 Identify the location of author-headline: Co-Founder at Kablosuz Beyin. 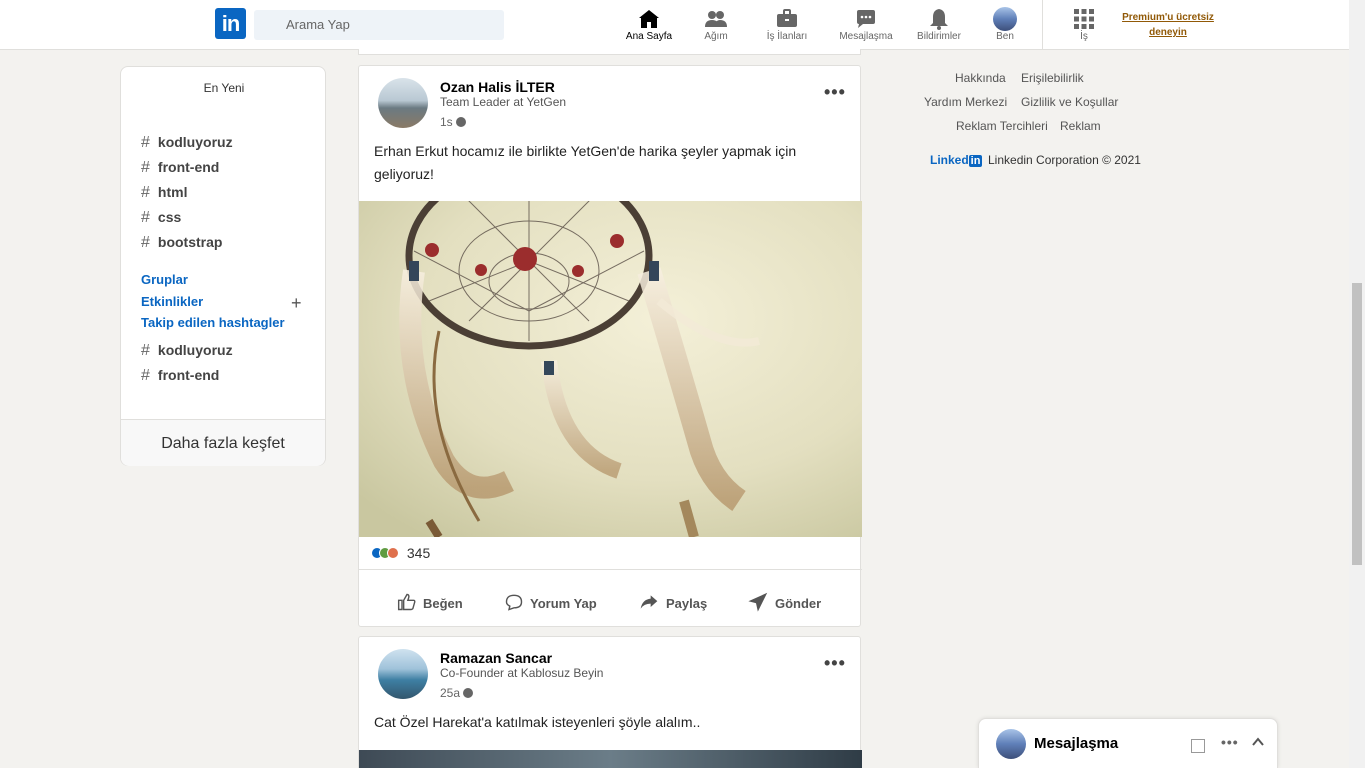
(522, 673).